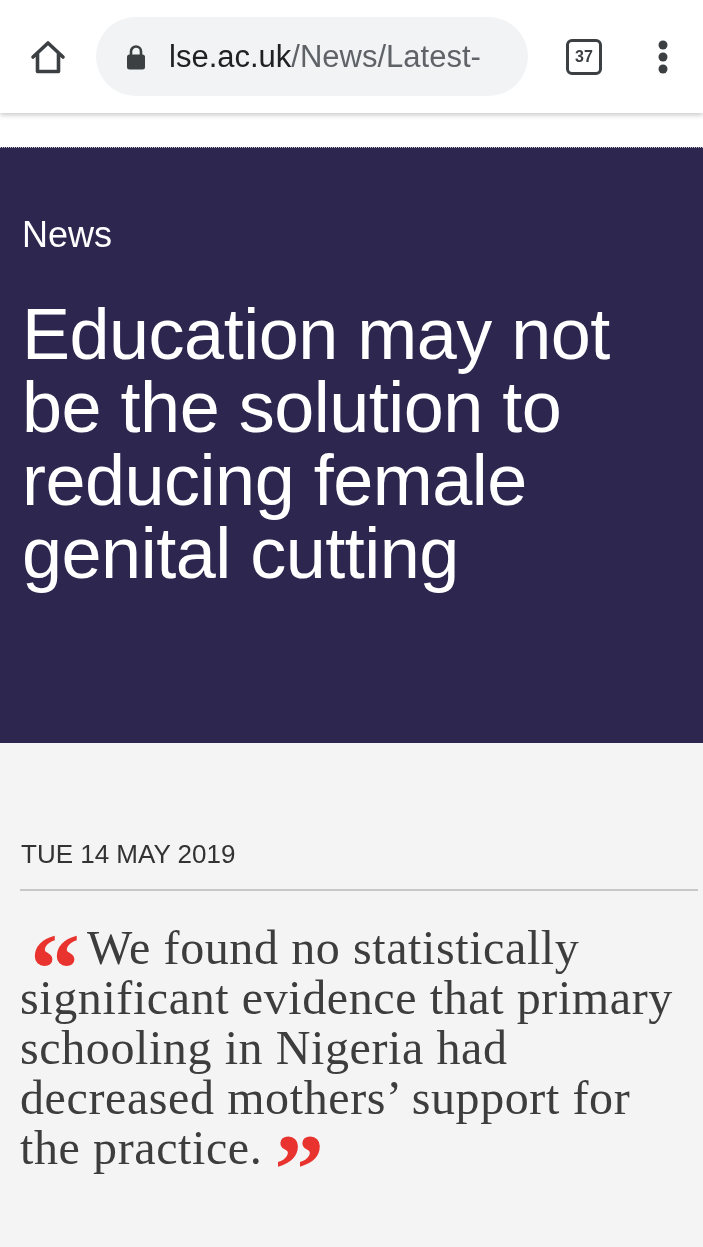  What do you see at coordinates (68, 235) in the screenshot?
I see `section-label: News` at bounding box center [68, 235].